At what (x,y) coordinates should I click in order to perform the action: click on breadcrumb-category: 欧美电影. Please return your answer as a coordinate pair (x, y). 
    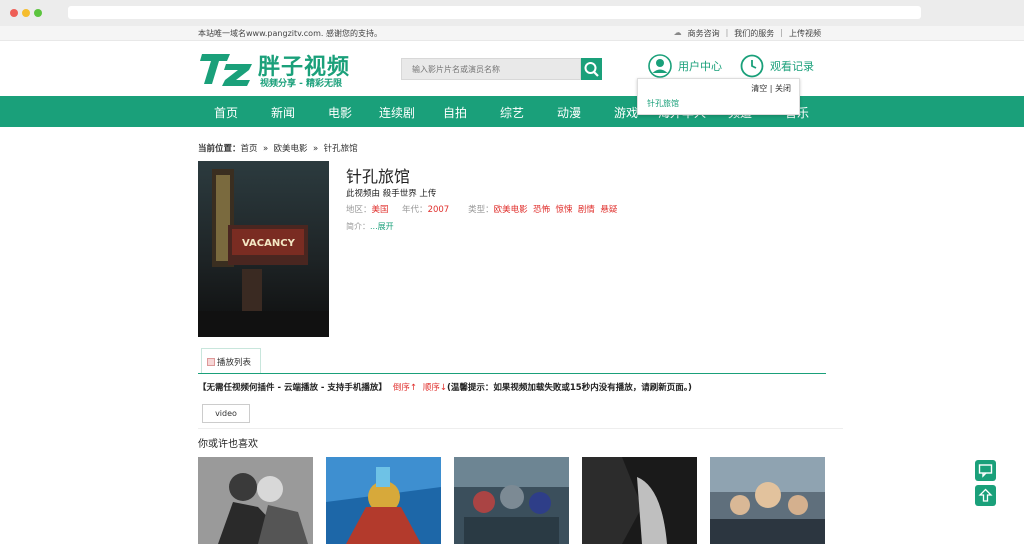
    Looking at the image, I should click on (291, 149).